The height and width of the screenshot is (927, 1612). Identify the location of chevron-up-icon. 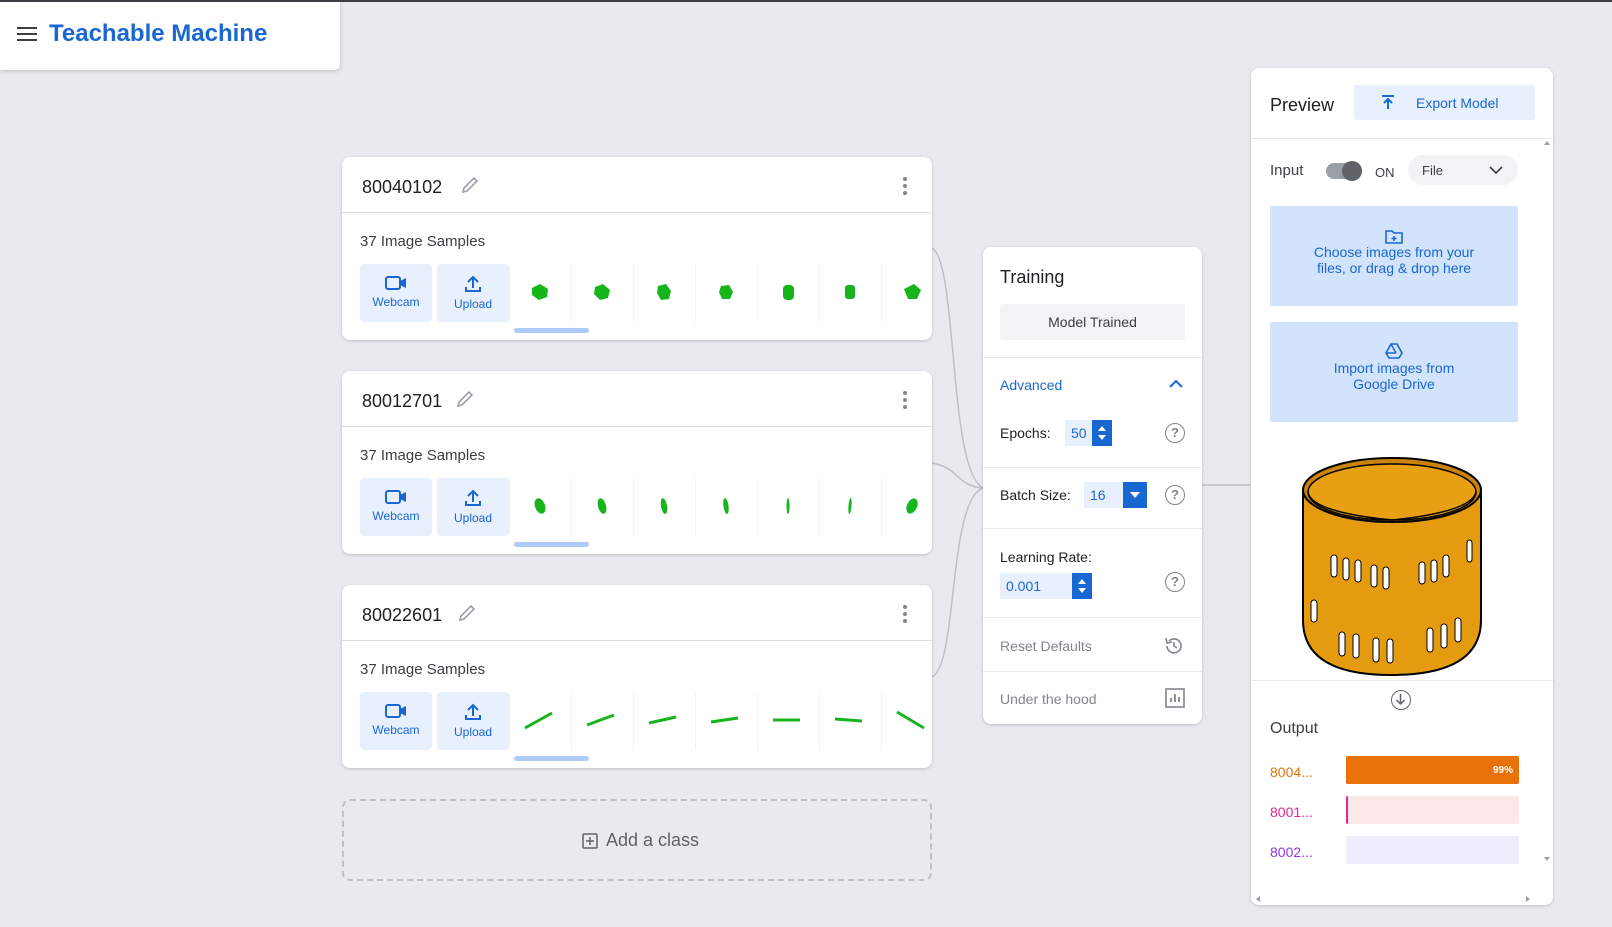
(1176, 384).